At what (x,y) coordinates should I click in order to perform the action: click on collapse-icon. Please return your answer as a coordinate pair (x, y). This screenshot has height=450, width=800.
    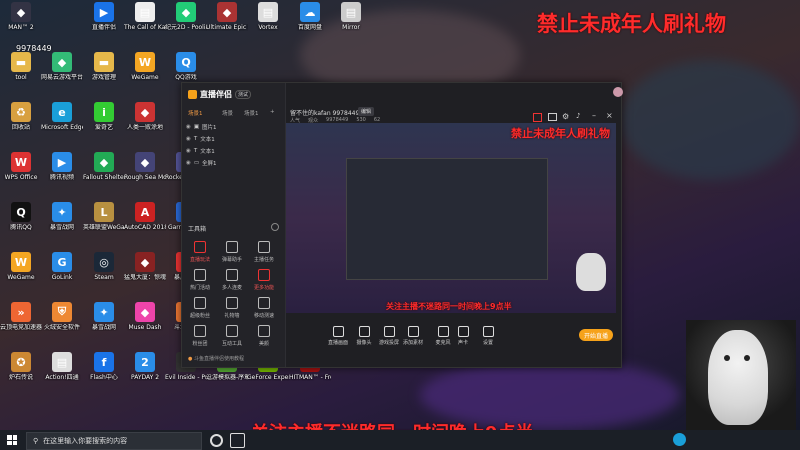
    Looking at the image, I should click on (275, 227).